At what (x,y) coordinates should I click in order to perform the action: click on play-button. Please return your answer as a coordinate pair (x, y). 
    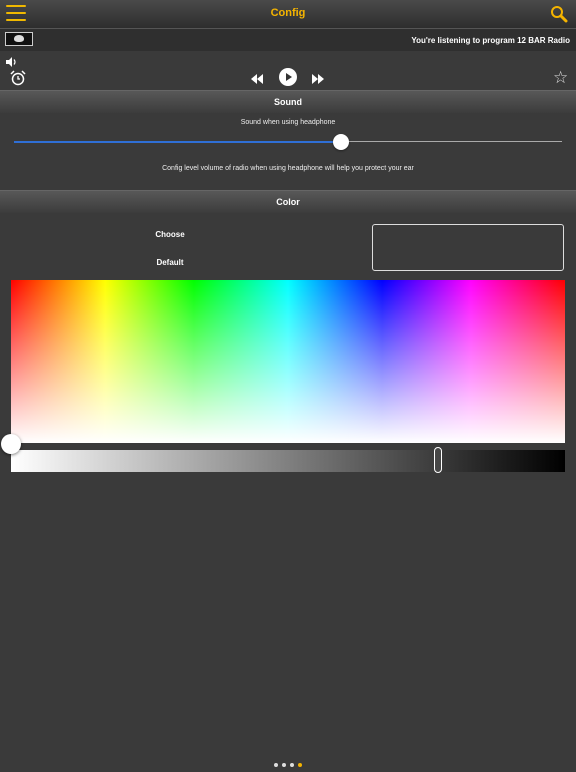
    Looking at the image, I should click on (288, 77).